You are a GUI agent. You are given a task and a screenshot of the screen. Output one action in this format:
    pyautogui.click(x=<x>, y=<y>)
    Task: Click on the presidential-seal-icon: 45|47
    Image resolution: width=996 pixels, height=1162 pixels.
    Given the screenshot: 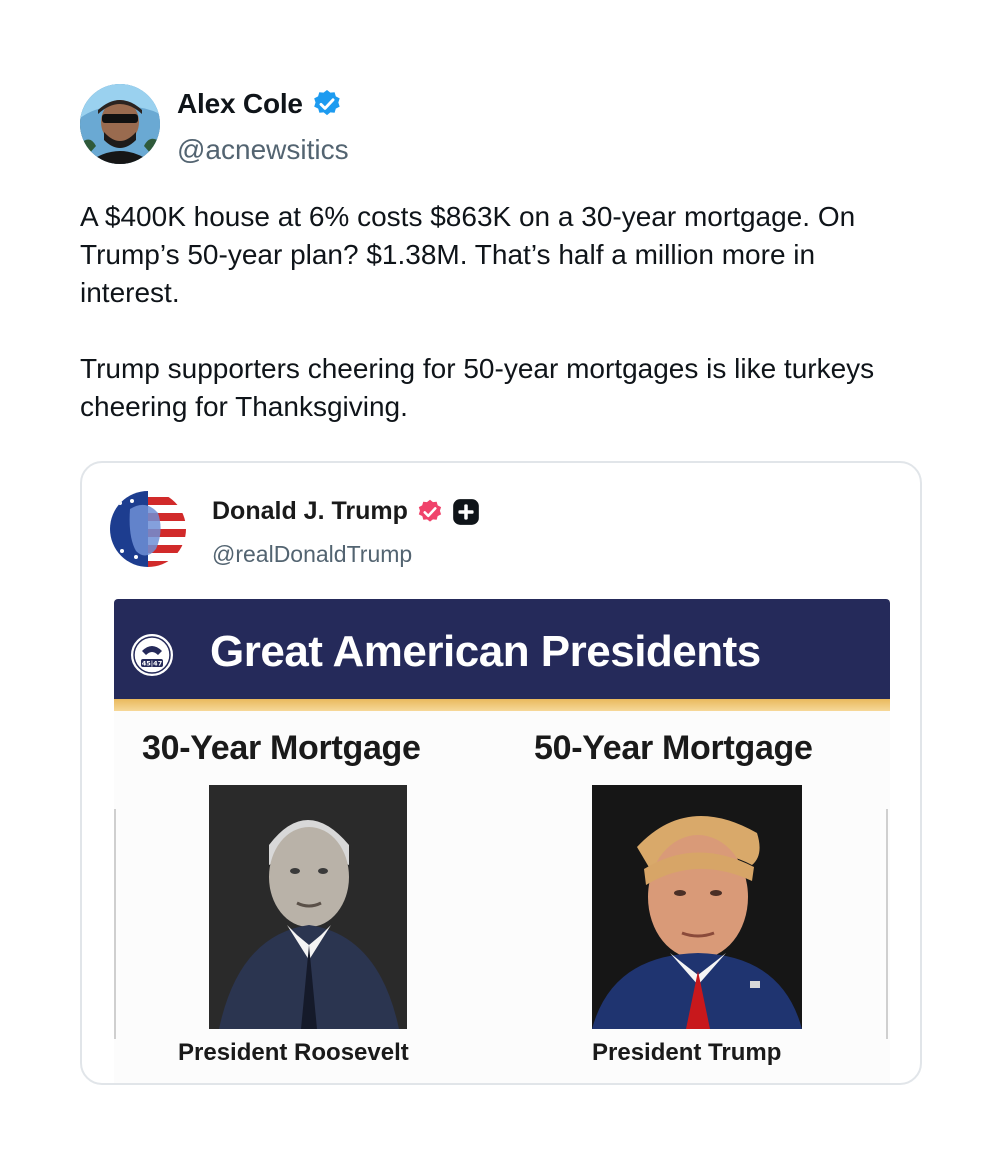 What is the action you would take?
    pyautogui.click(x=152, y=655)
    